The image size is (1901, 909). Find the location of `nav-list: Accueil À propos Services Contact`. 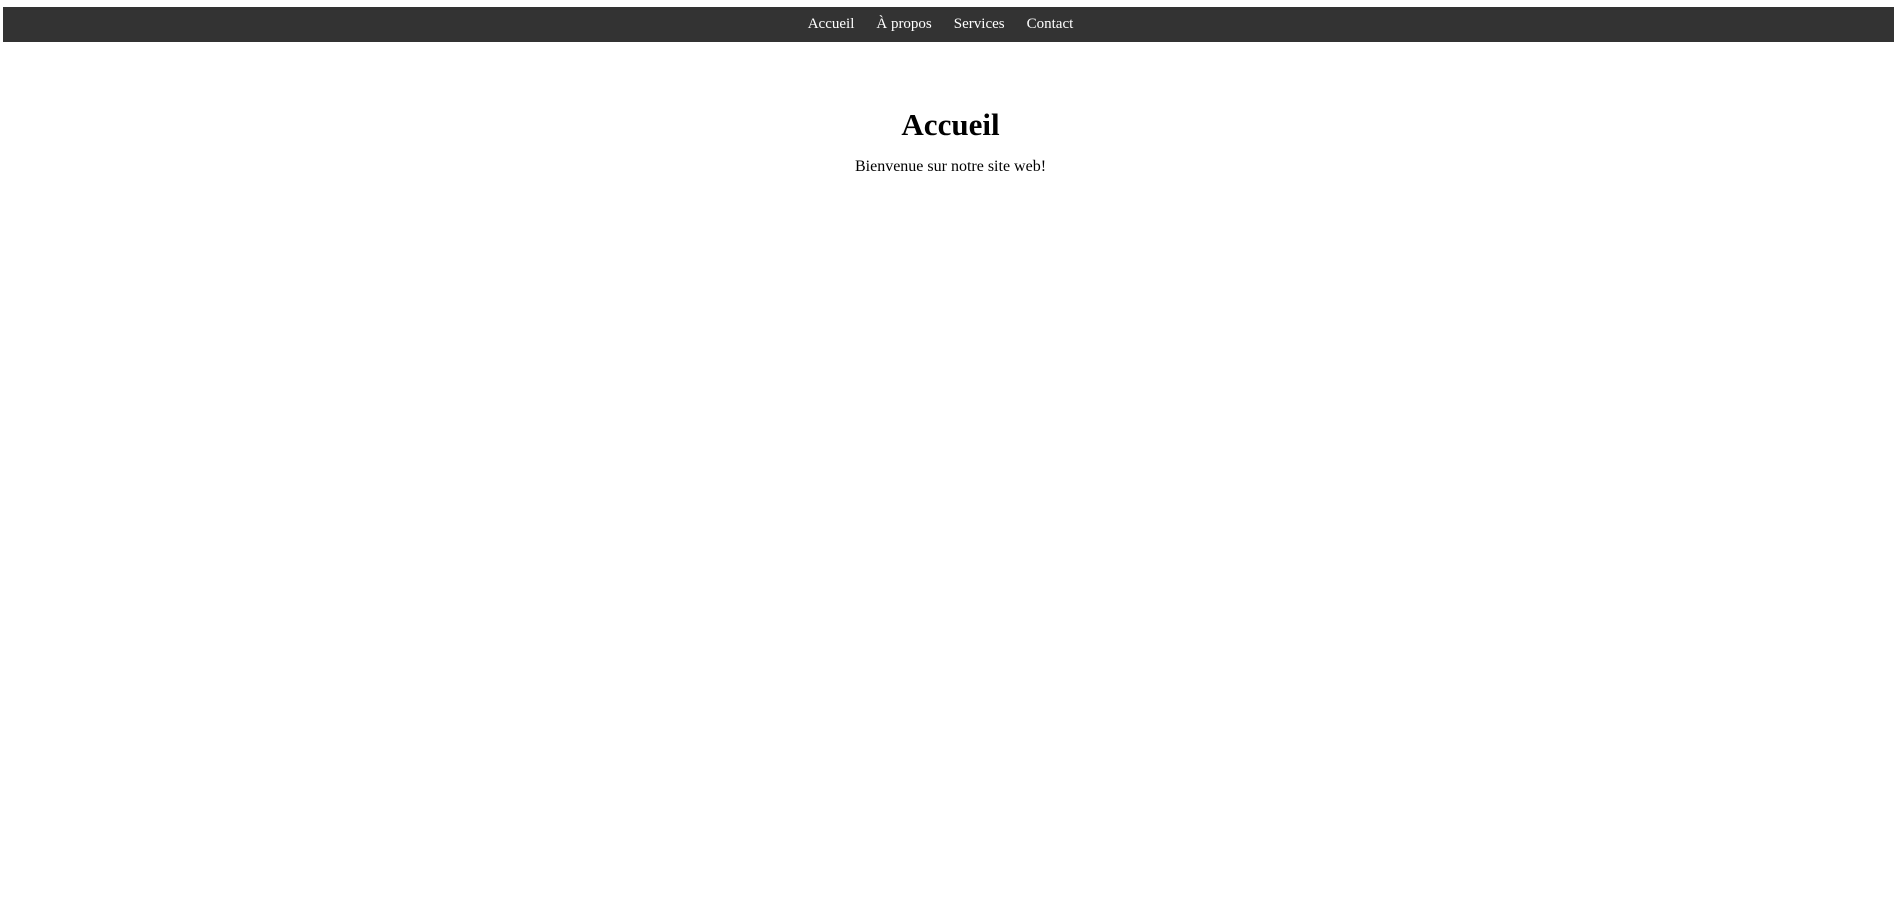

nav-list: Accueil À propos Services Contact is located at coordinates (941, 24).